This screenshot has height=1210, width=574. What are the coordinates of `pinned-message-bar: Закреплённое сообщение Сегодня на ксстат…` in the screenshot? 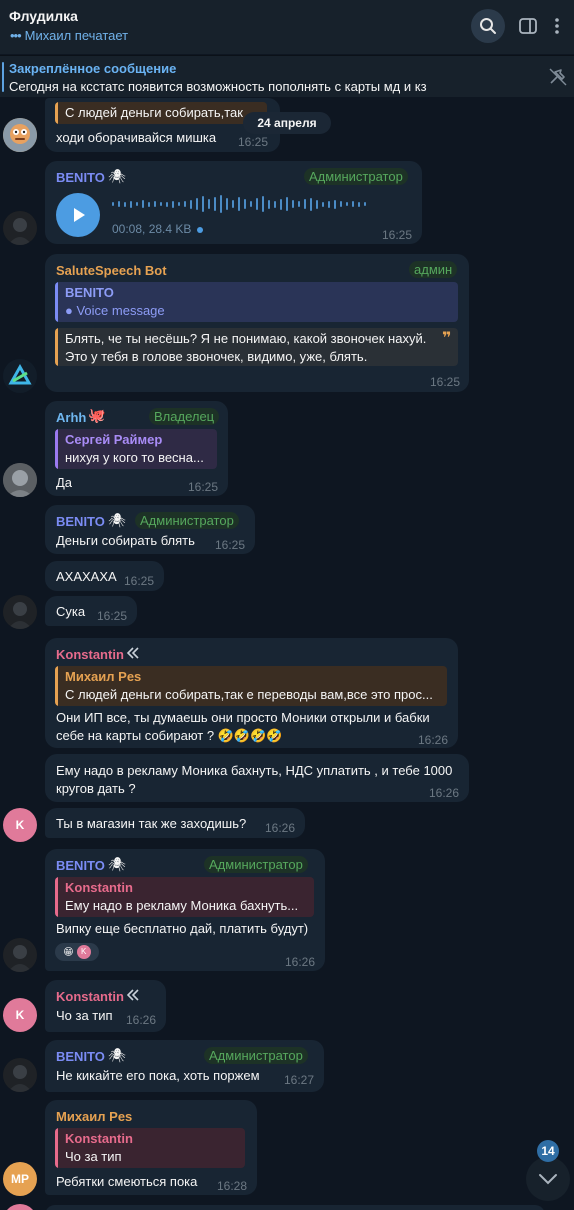 It's located at (287, 76).